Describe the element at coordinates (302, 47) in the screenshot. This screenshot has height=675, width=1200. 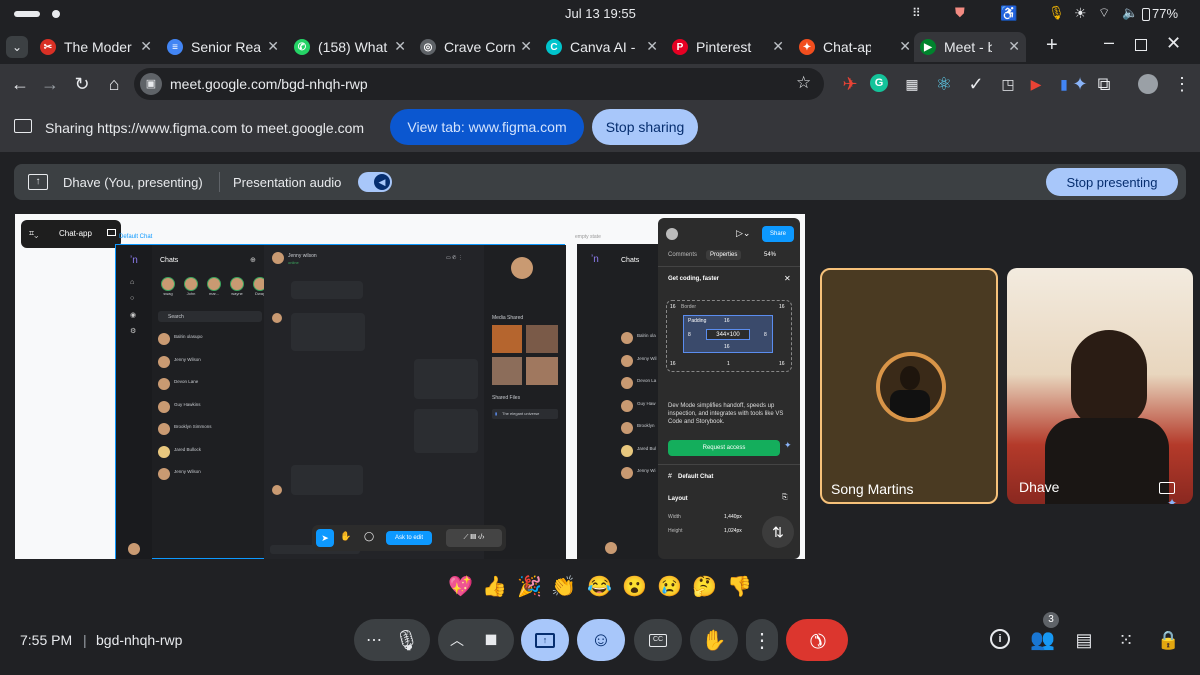
I see `tab-favicon-icon: ✆` at that location.